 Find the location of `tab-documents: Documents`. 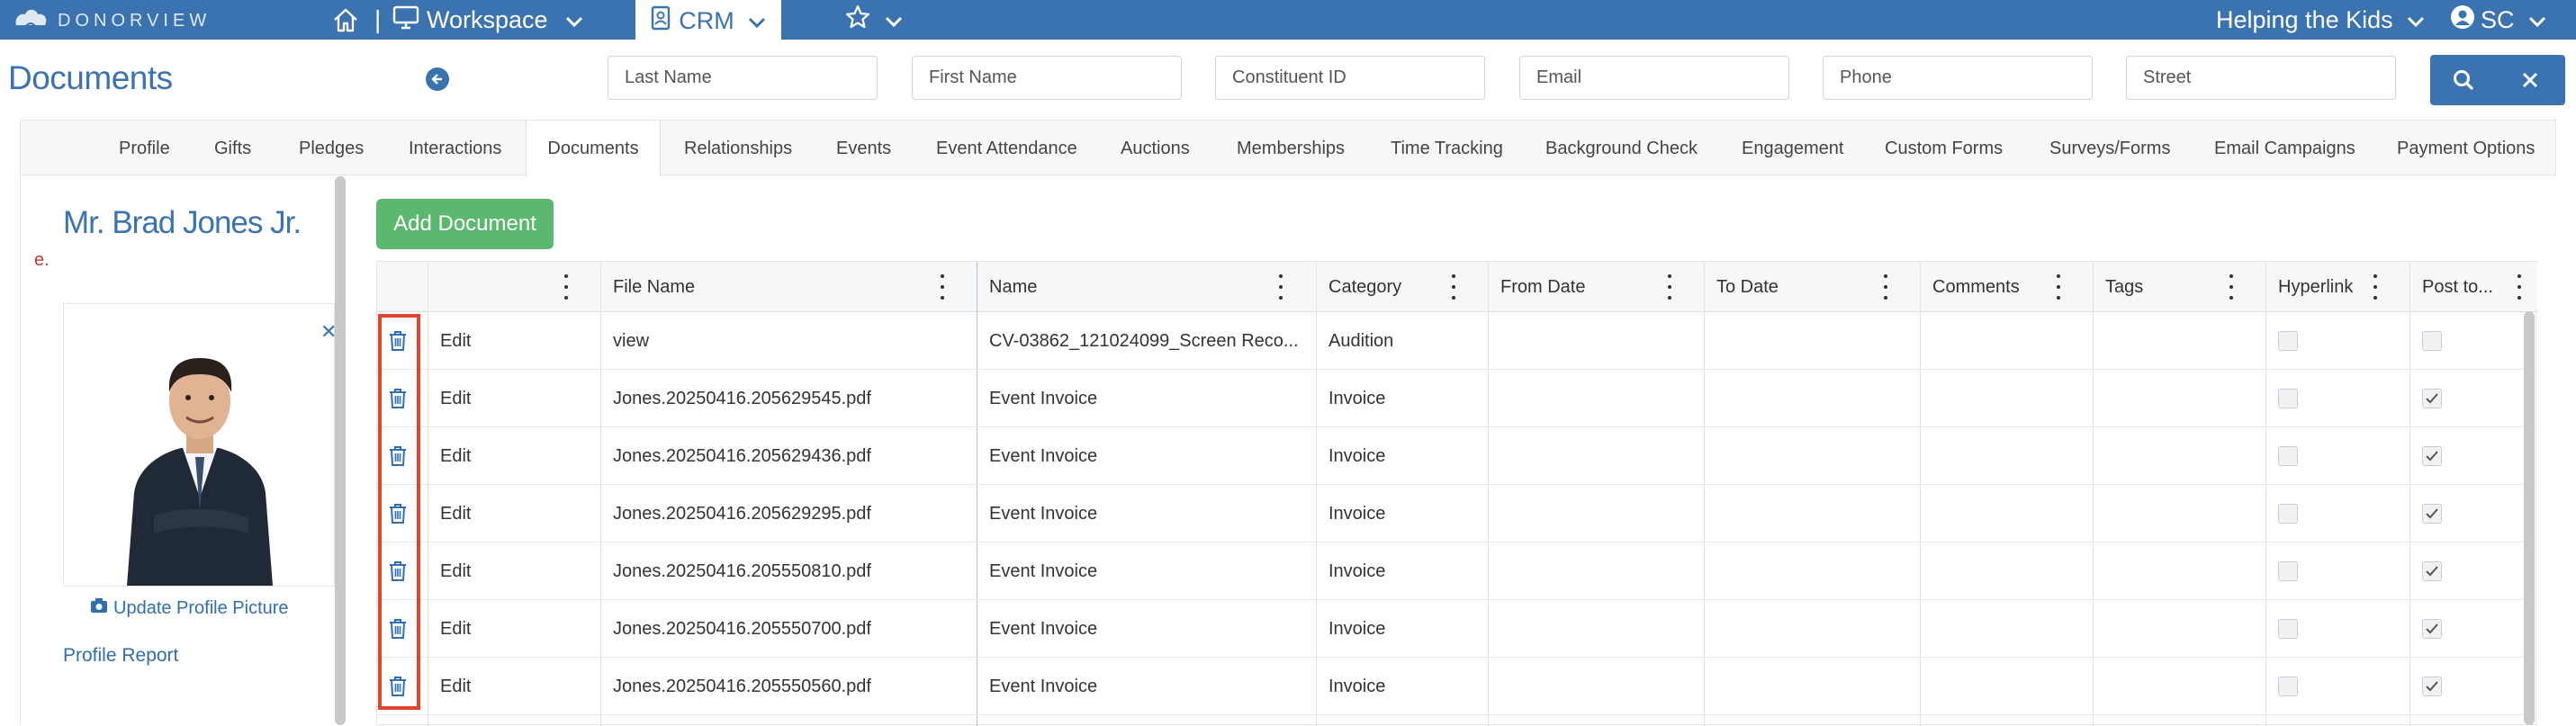

tab-documents: Documents is located at coordinates (593, 149).